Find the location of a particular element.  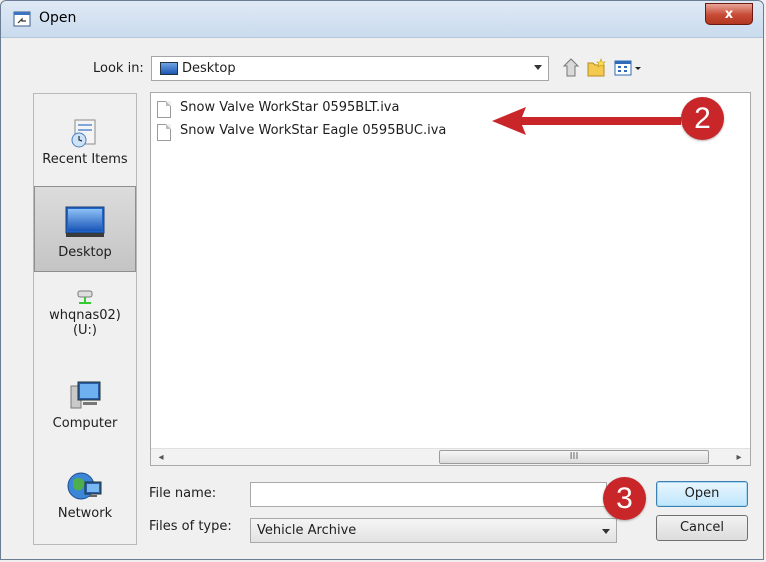

view-menu-icon is located at coordinates (628, 68).